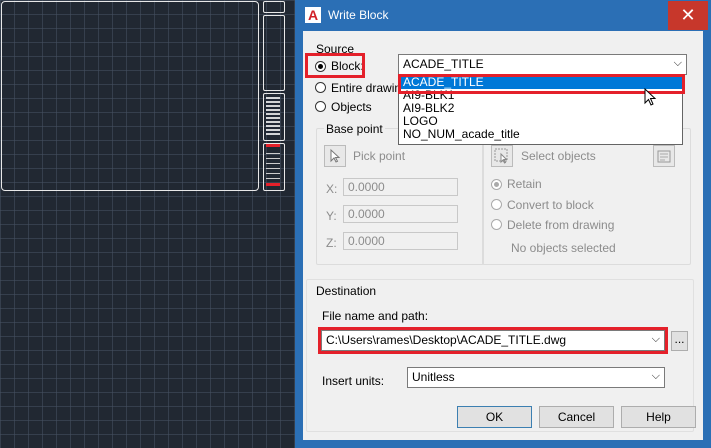  I want to click on pick-point-icon, so click(335, 155).